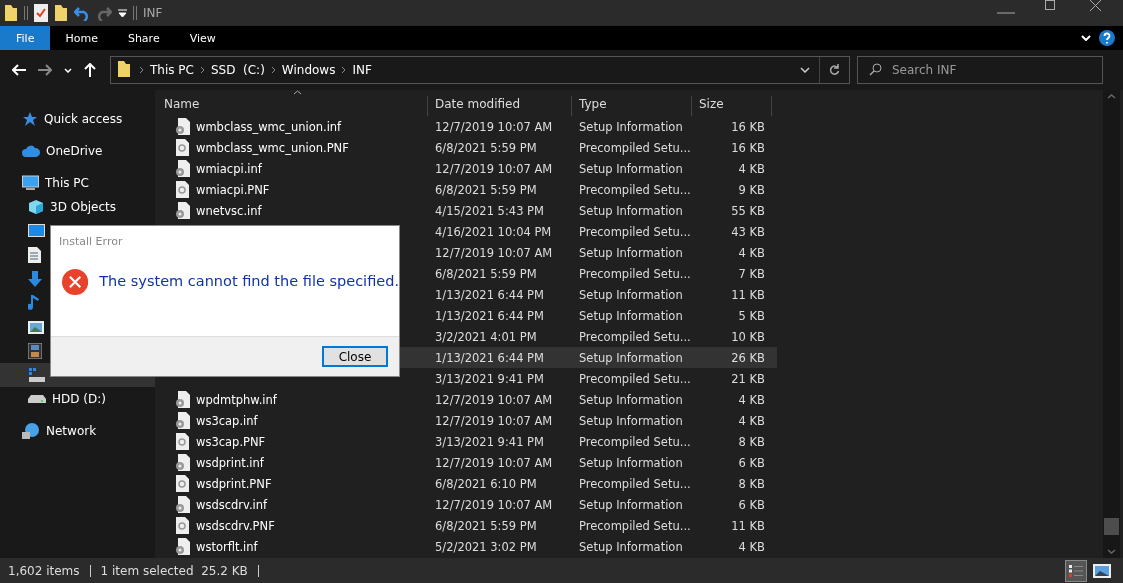  Describe the element at coordinates (751, 315) in the screenshot. I see `size-cell-text: 5 KB` at that location.